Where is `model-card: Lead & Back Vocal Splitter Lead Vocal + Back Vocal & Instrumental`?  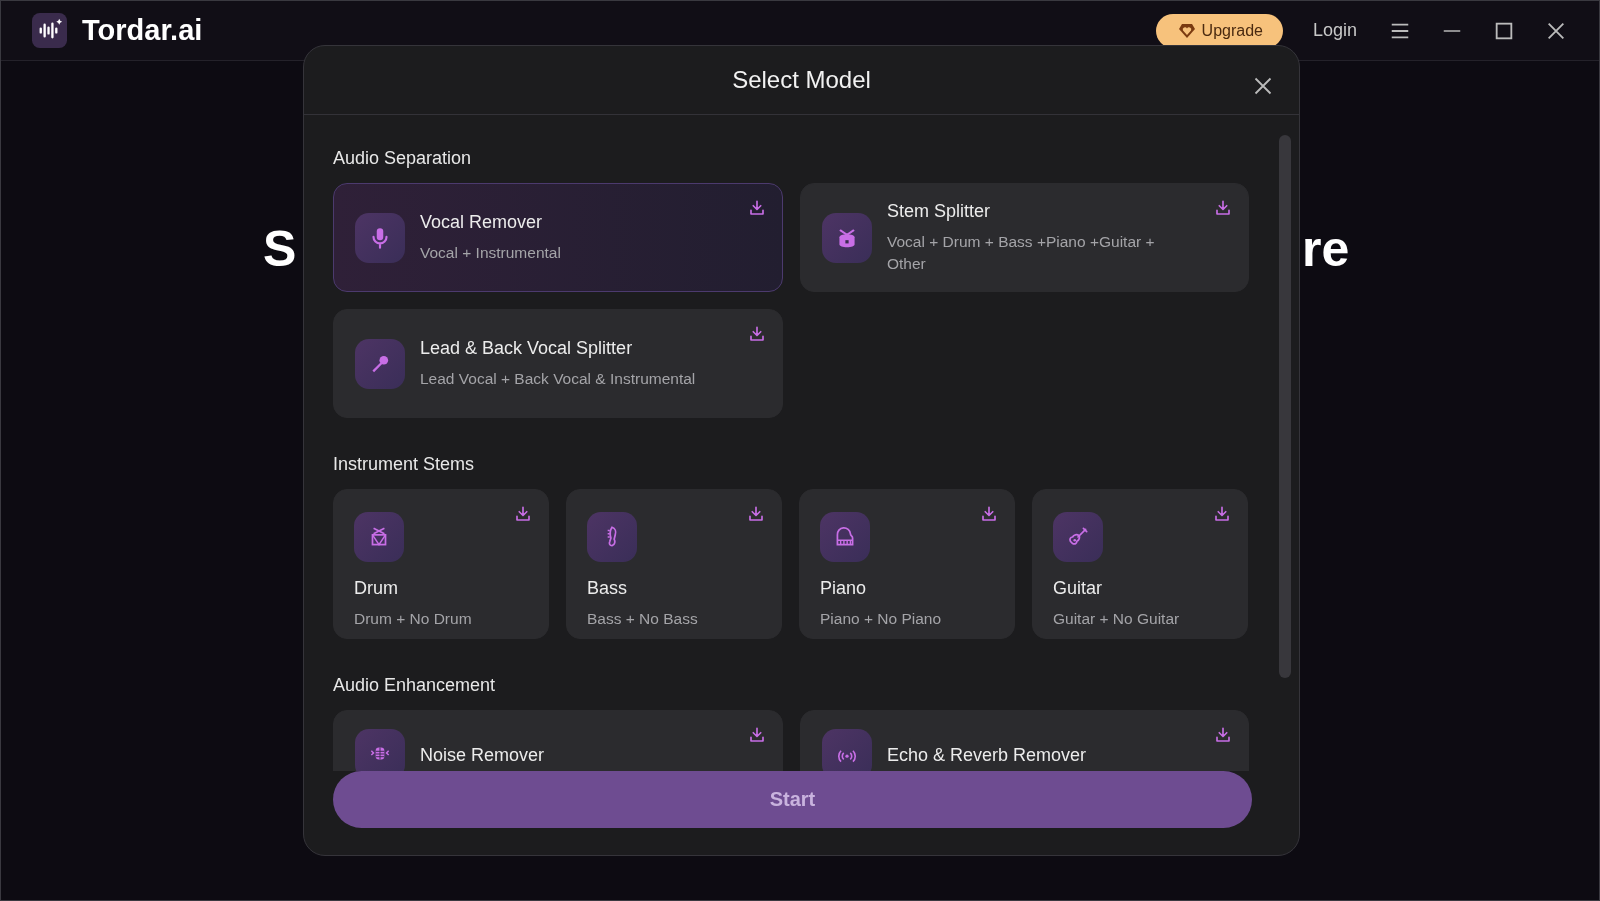
model-card: Lead & Back Vocal Splitter Lead Vocal + Back Vocal & Instrumental is located at coordinates (558, 363).